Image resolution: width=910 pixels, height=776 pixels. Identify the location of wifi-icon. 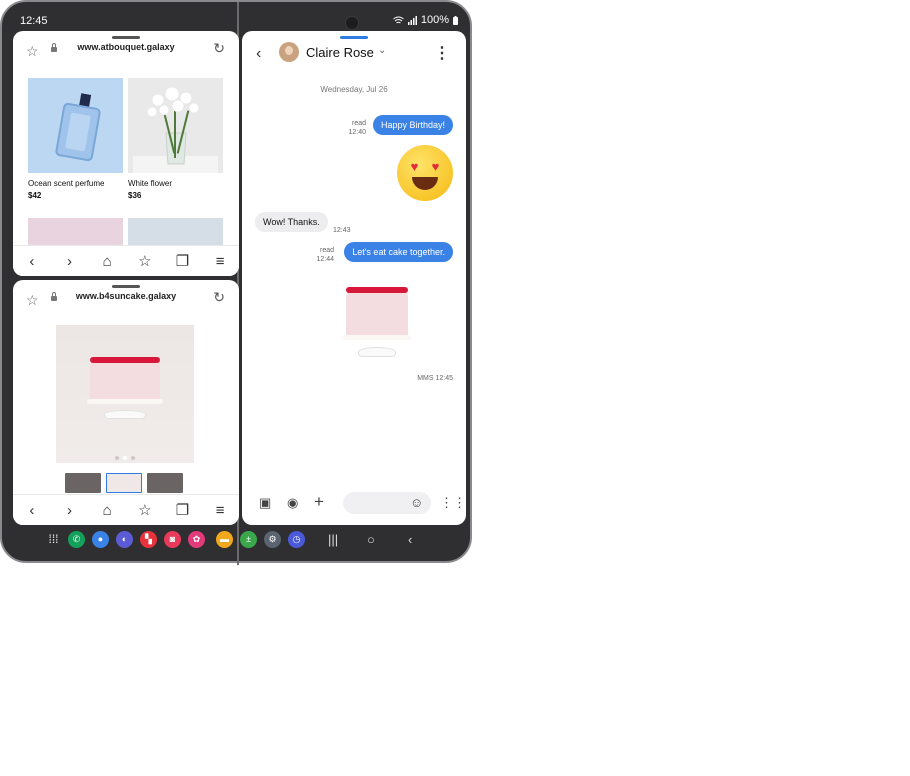
(398, 19).